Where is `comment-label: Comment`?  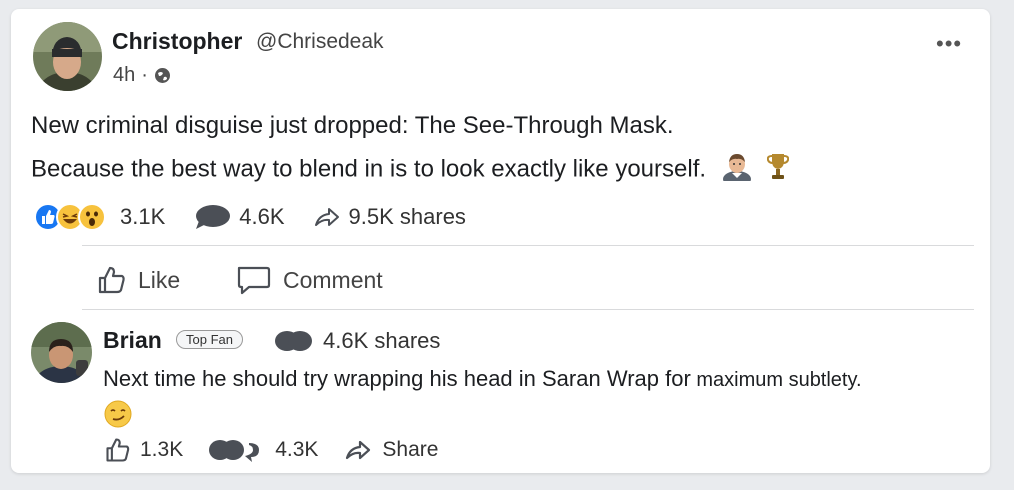 comment-label: Comment is located at coordinates (333, 279).